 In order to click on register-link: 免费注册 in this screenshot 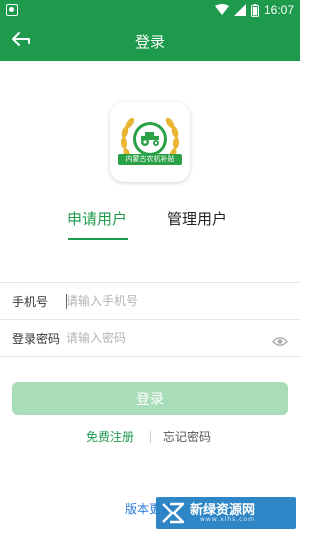, I will do `click(110, 436)`.